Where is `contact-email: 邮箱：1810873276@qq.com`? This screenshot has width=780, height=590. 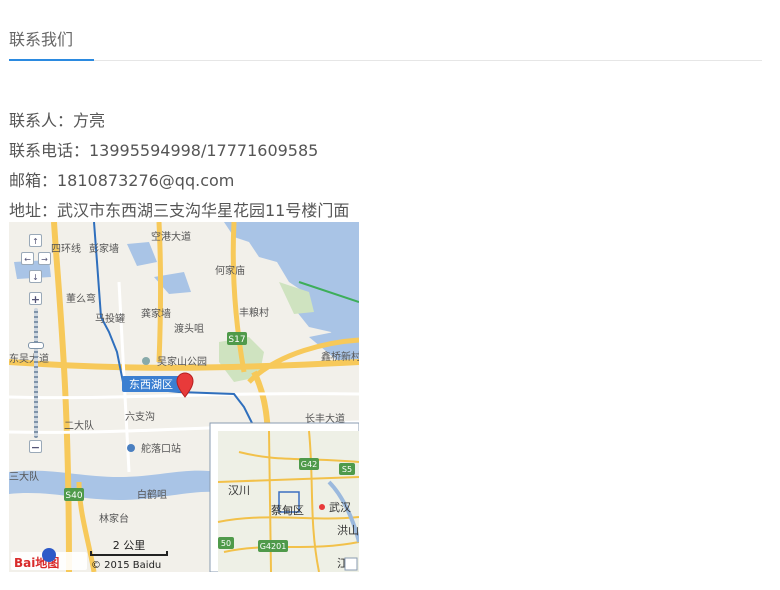
contact-email: 邮箱：1810873276@qq.com is located at coordinates (122, 180).